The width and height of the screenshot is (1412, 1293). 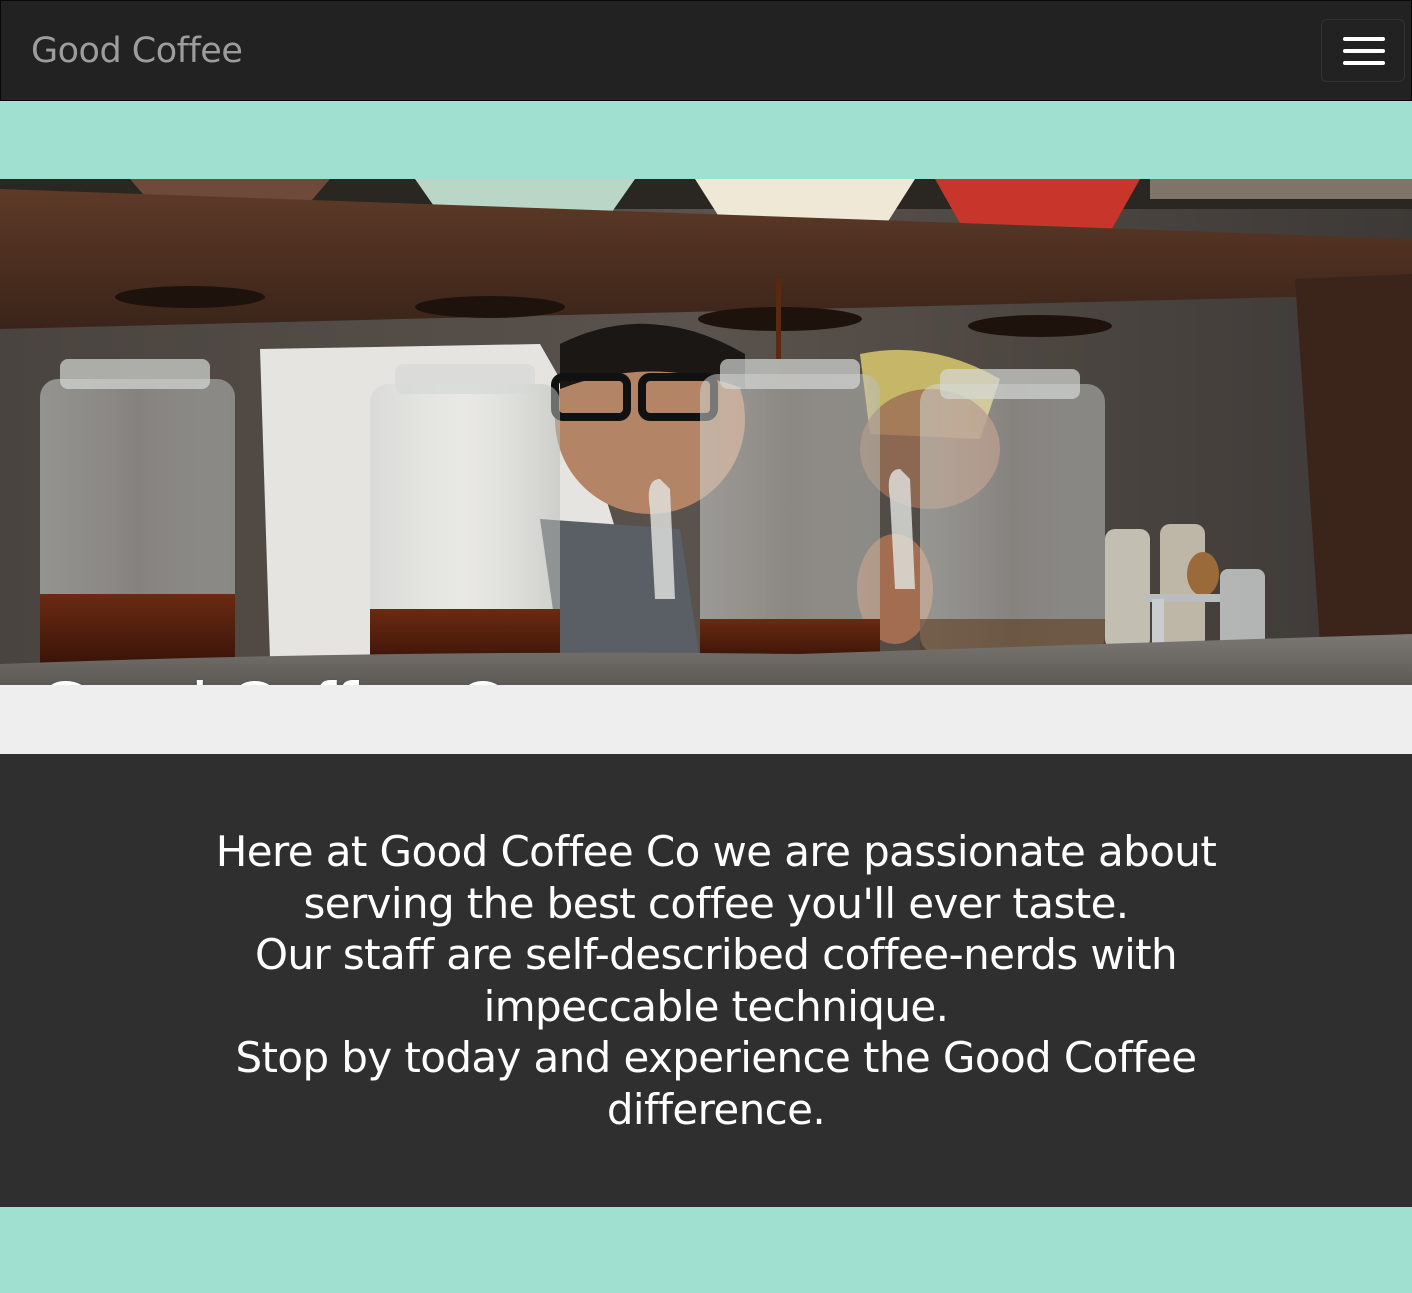 I want to click on hero-title: Good Coffee Co., so click(x=299, y=674).